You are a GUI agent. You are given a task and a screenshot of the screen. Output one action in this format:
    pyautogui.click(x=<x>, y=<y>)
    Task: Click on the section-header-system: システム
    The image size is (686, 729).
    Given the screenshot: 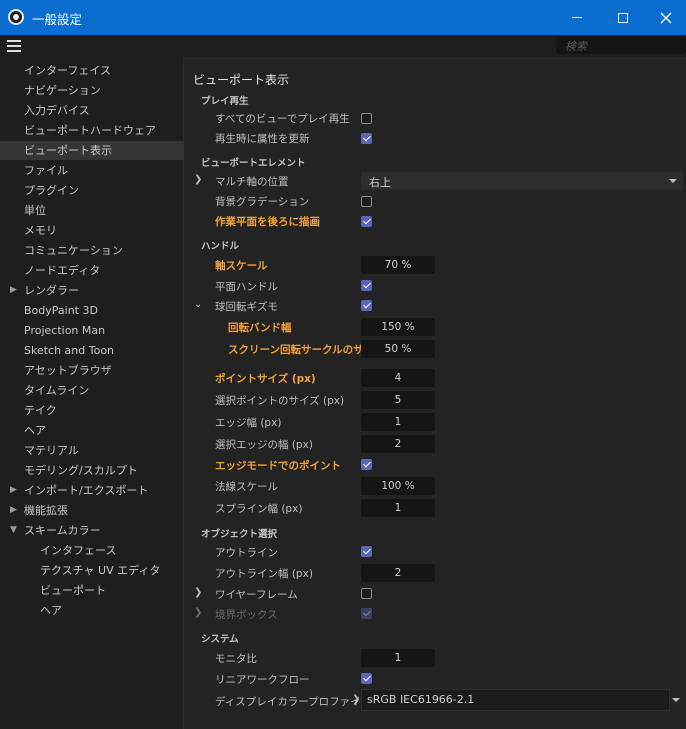 What is the action you would take?
    pyautogui.click(x=220, y=639)
    